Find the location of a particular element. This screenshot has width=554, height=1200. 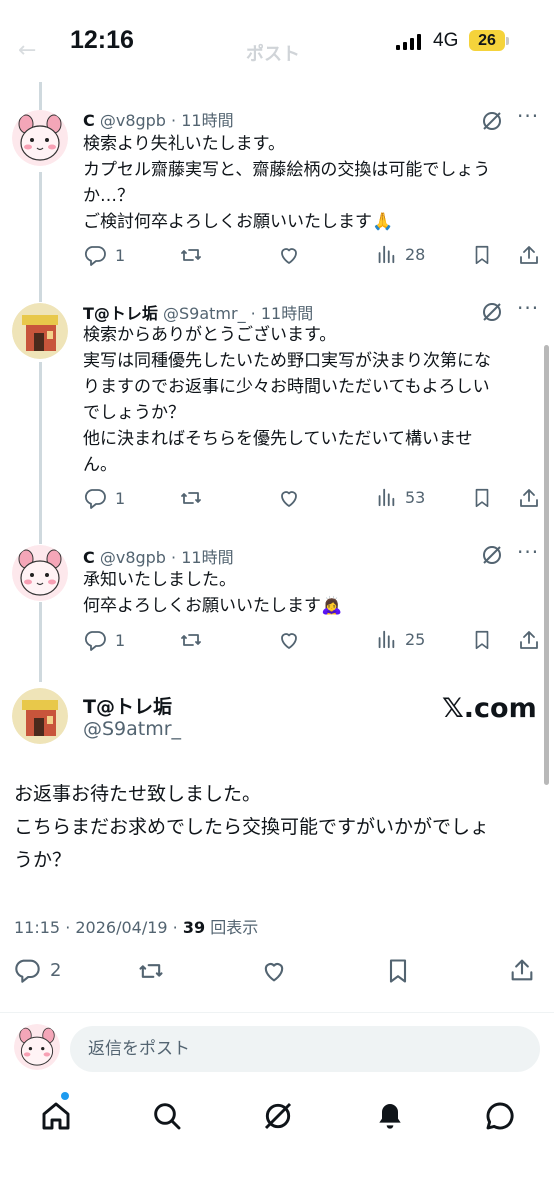

view-count: 39 is located at coordinates (194, 927).